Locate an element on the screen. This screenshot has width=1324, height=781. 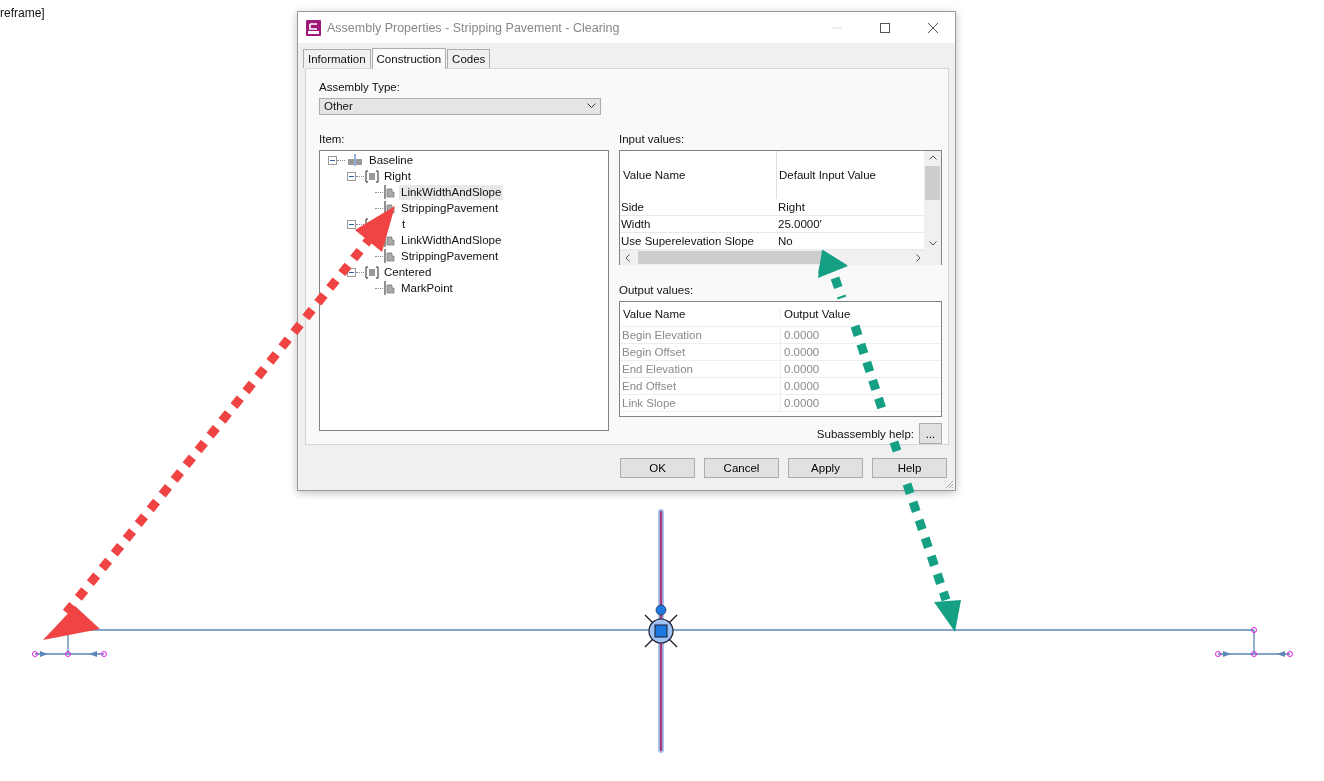
scroll-up-icon is located at coordinates (932, 157).